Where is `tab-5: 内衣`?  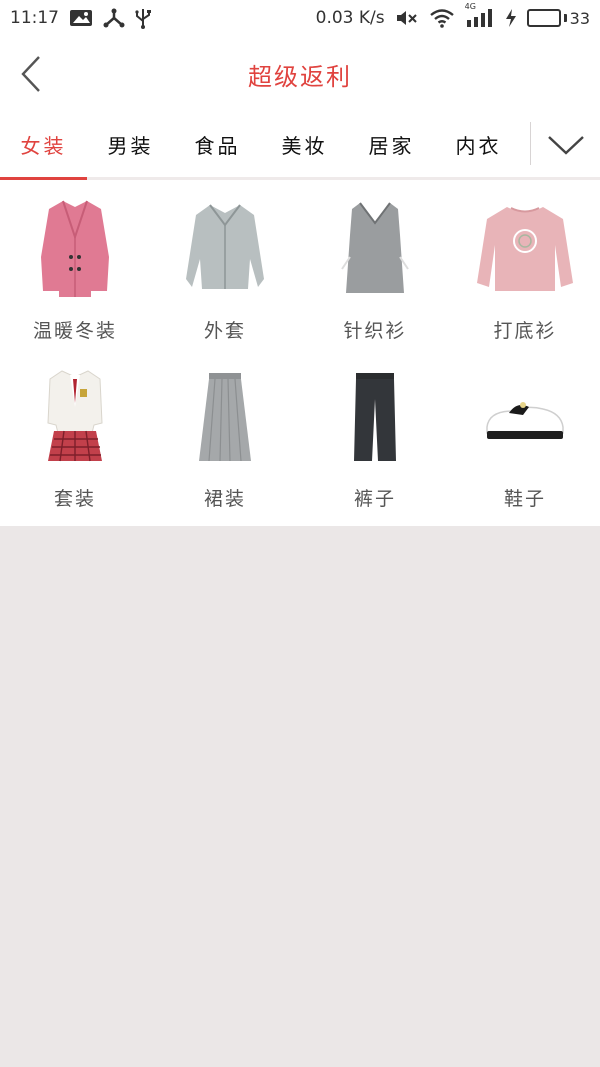
tab-5: 内衣 is located at coordinates (478, 144).